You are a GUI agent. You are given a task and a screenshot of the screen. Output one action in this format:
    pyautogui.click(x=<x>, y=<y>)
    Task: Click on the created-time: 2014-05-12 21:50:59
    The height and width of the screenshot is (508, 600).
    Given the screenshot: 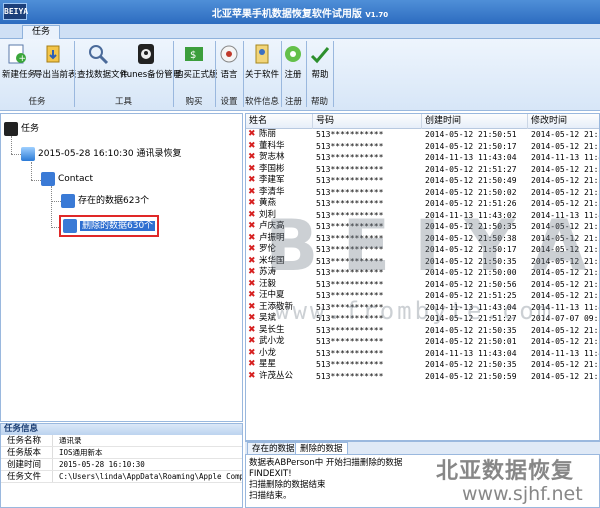 What is the action you would take?
    pyautogui.click(x=471, y=376)
    